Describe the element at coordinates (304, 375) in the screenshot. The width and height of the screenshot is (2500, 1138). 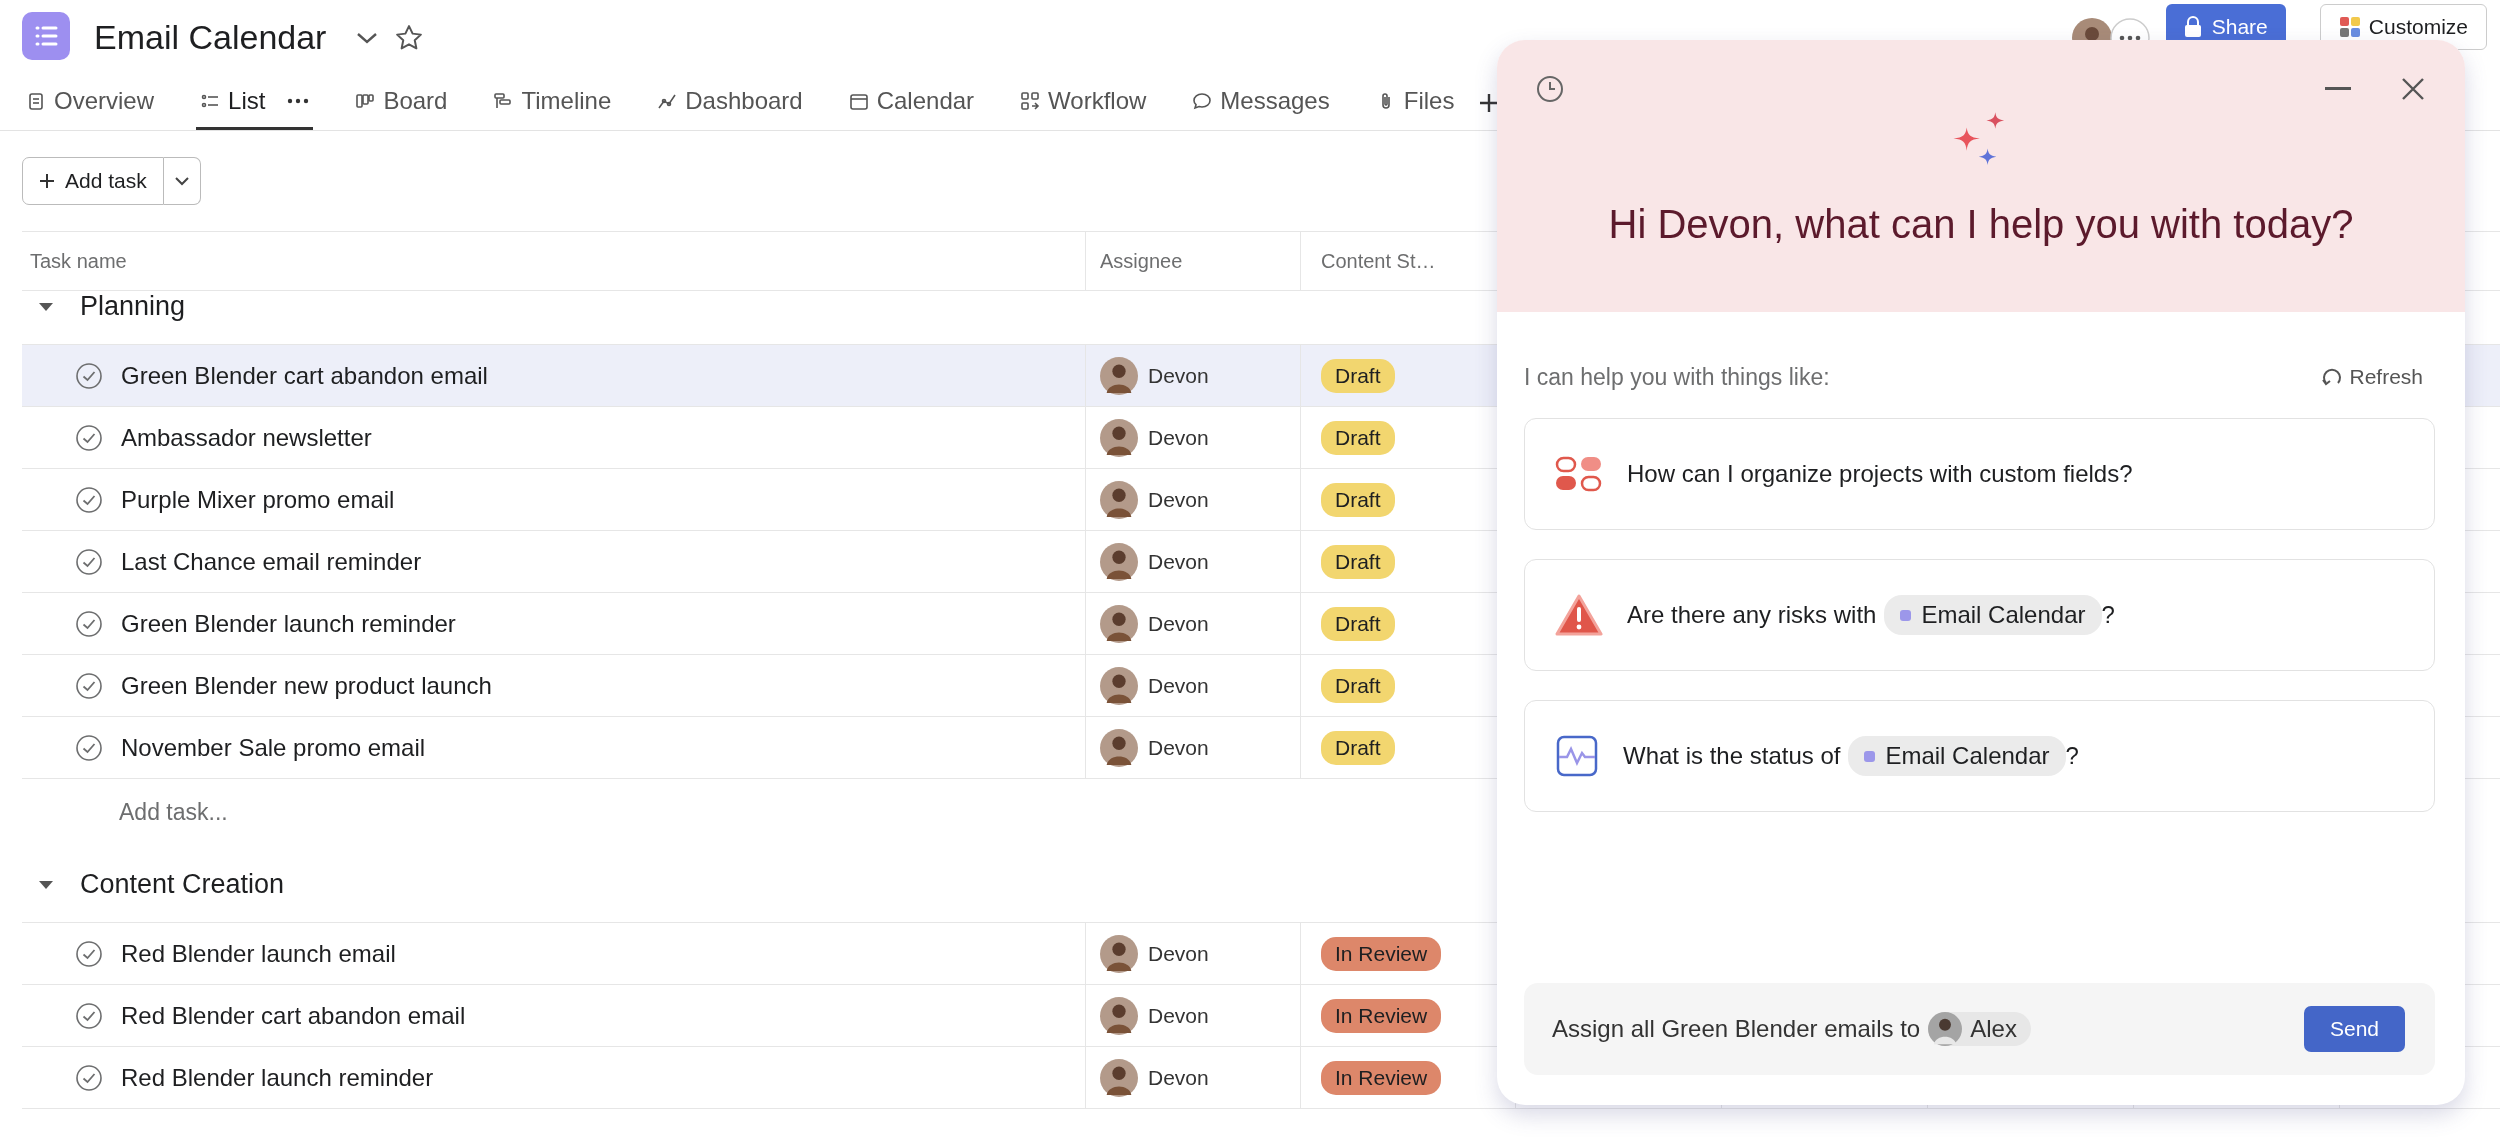
I see `task-name: Green Blender cart abandon email` at that location.